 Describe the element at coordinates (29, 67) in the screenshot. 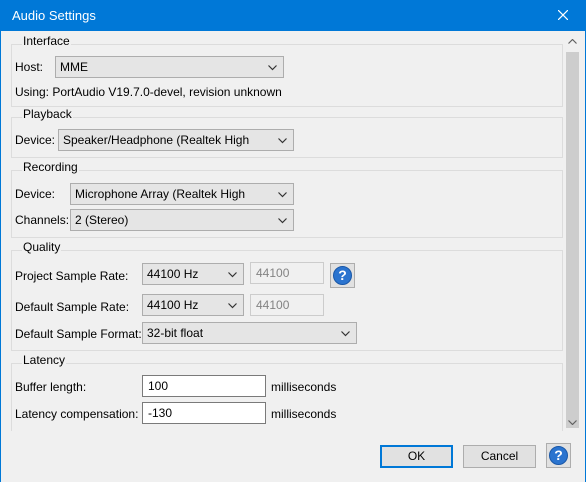

I see `host-label: Host:` at that location.